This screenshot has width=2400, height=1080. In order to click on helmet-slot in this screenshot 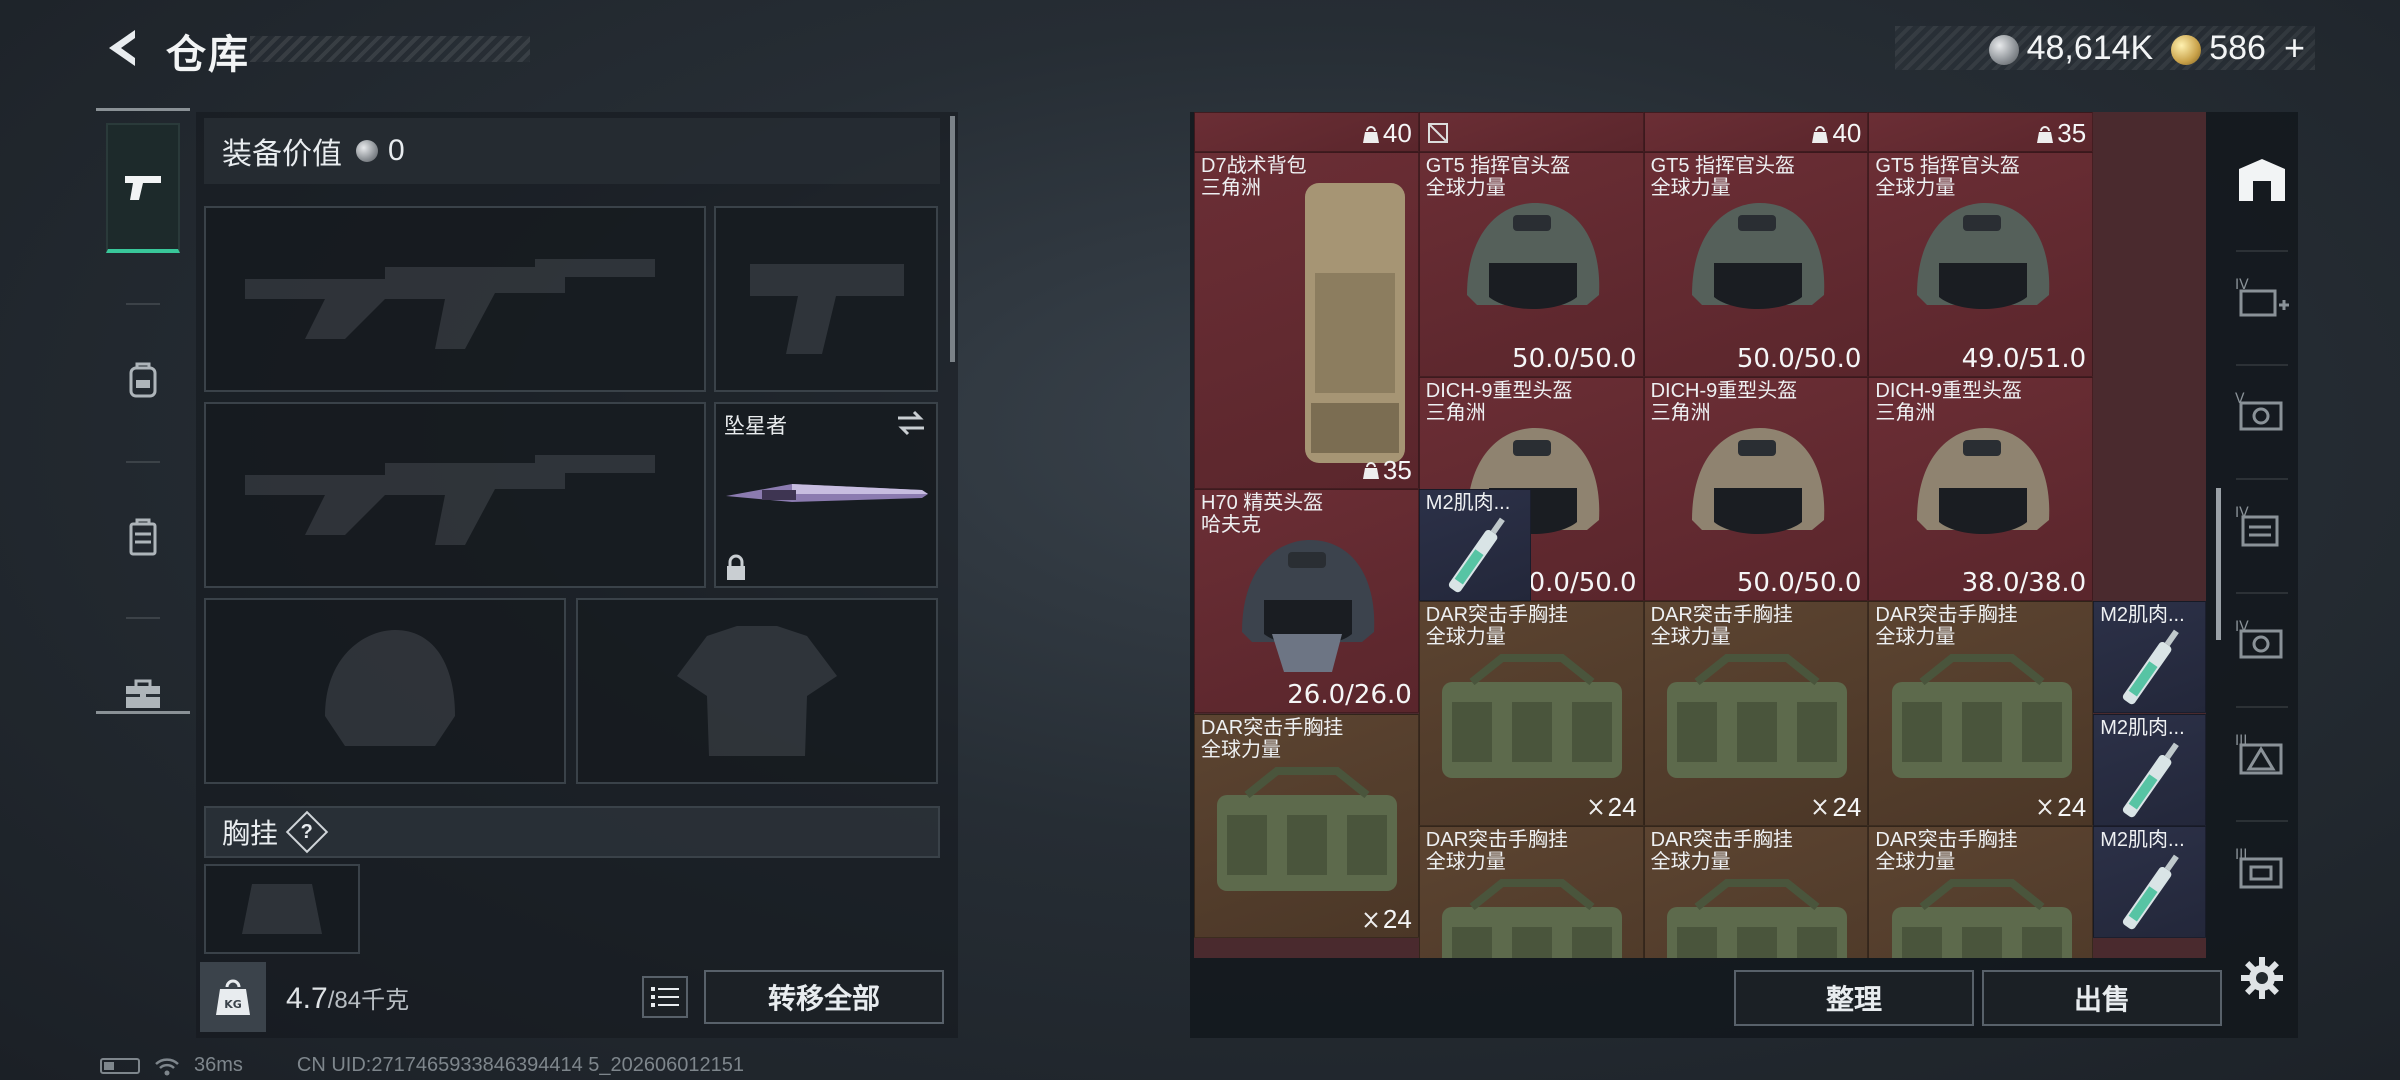, I will do `click(385, 691)`.